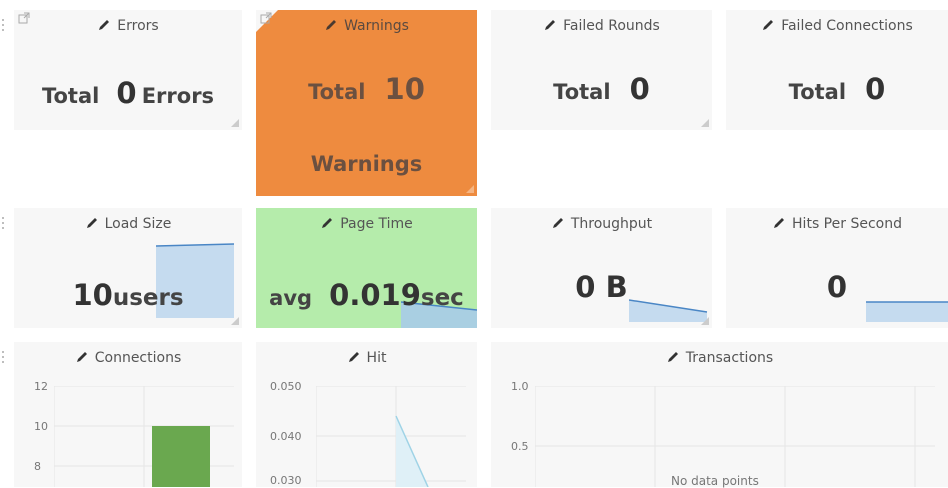  Describe the element at coordinates (376, 358) in the screenshot. I see `tile-title-label: Hit` at that location.